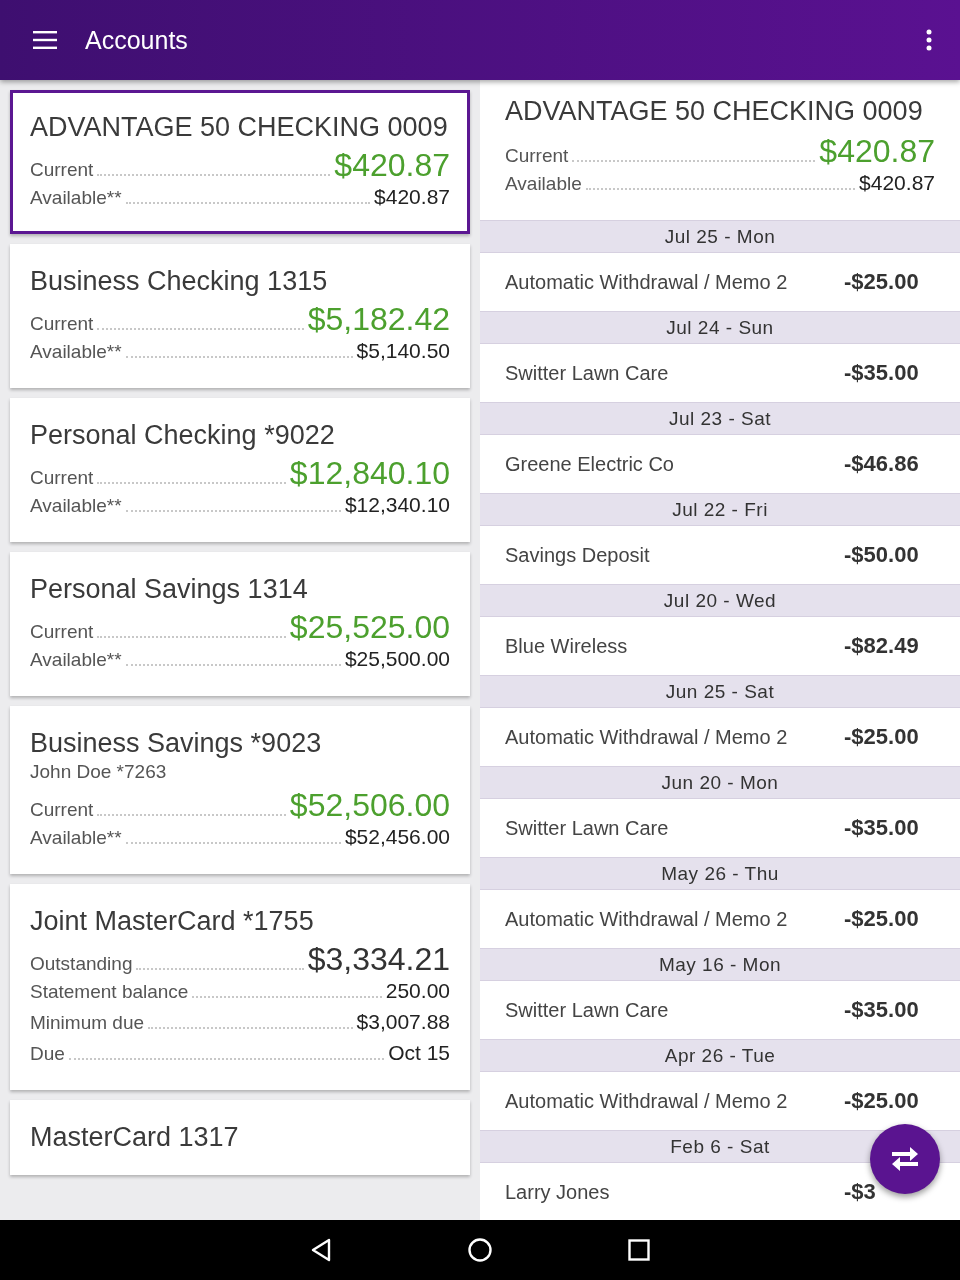  Describe the element at coordinates (176, 743) in the screenshot. I see `account-name: Business Savings *9023` at that location.